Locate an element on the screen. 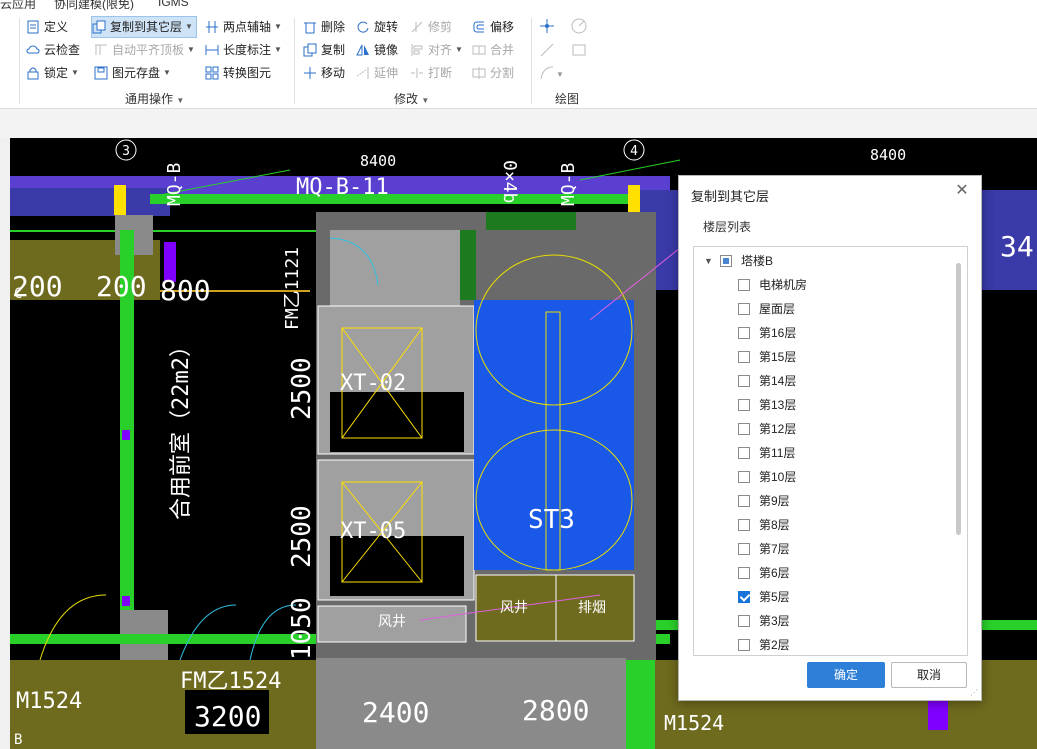  floor-label: 第6层 is located at coordinates (774, 573).